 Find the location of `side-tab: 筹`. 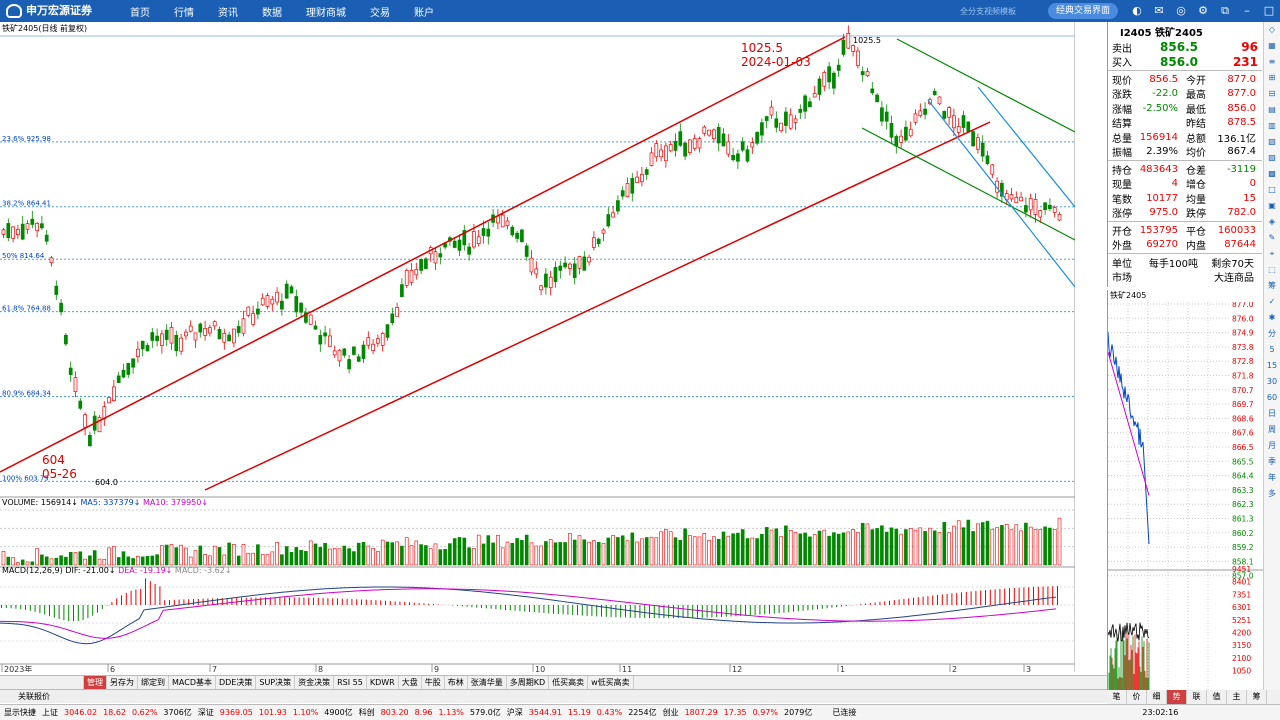

side-tab: 筹 is located at coordinates (1257, 697).